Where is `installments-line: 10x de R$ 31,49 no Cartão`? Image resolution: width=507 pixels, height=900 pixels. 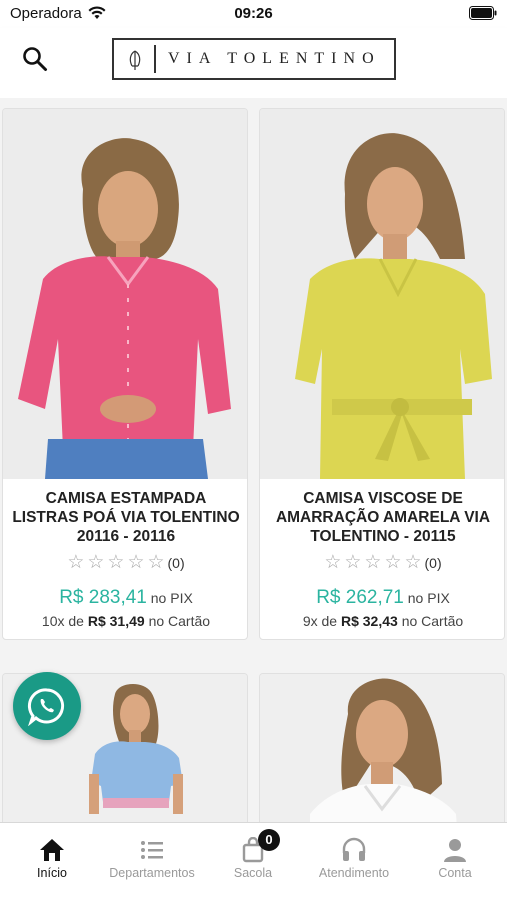 installments-line: 10x de R$ 31,49 no Cartão is located at coordinates (125, 621).